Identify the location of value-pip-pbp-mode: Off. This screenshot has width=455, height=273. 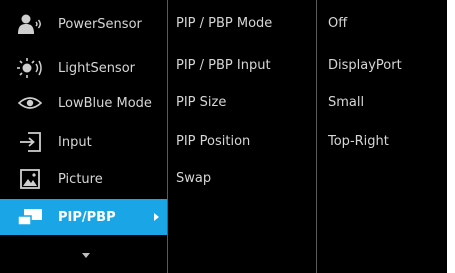
(337, 23).